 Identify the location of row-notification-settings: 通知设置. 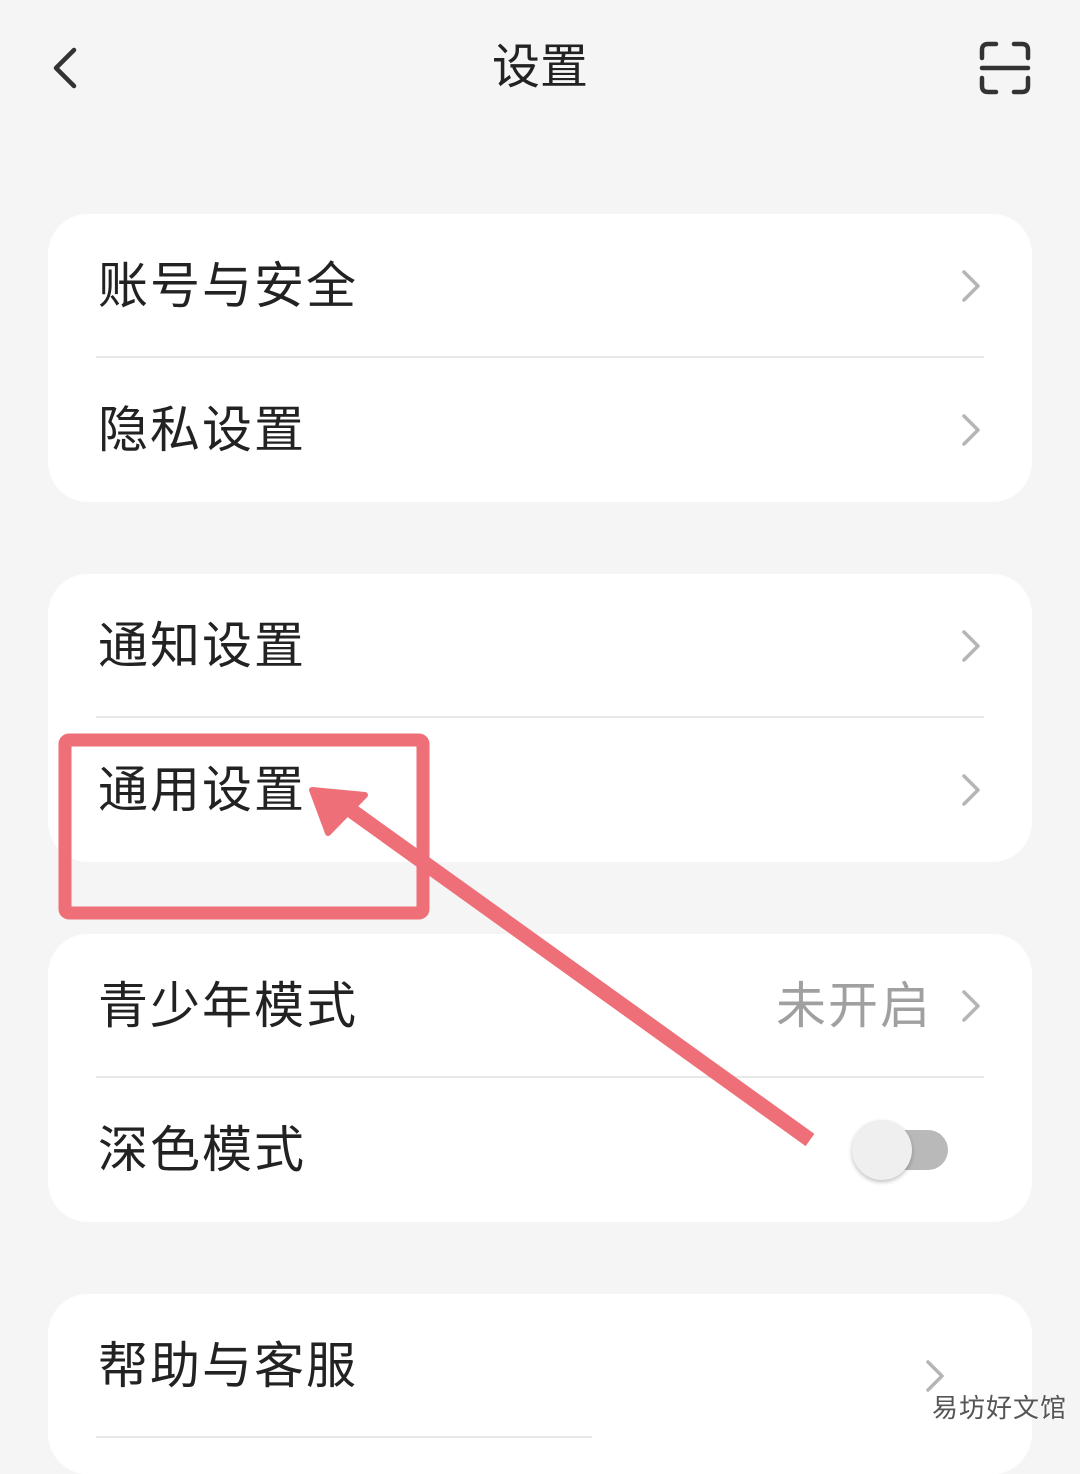
(540, 646).